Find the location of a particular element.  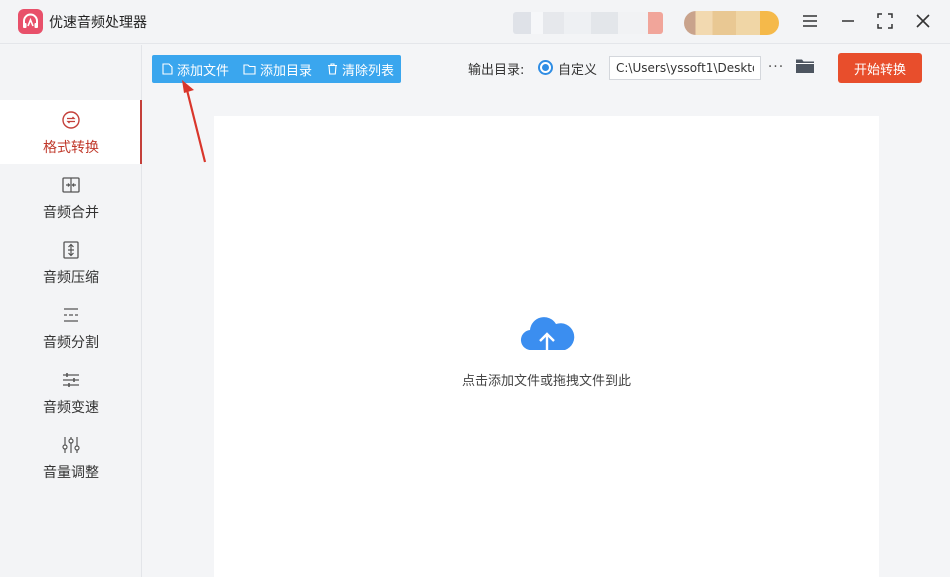

more-options-button: ··· is located at coordinates (776, 67).